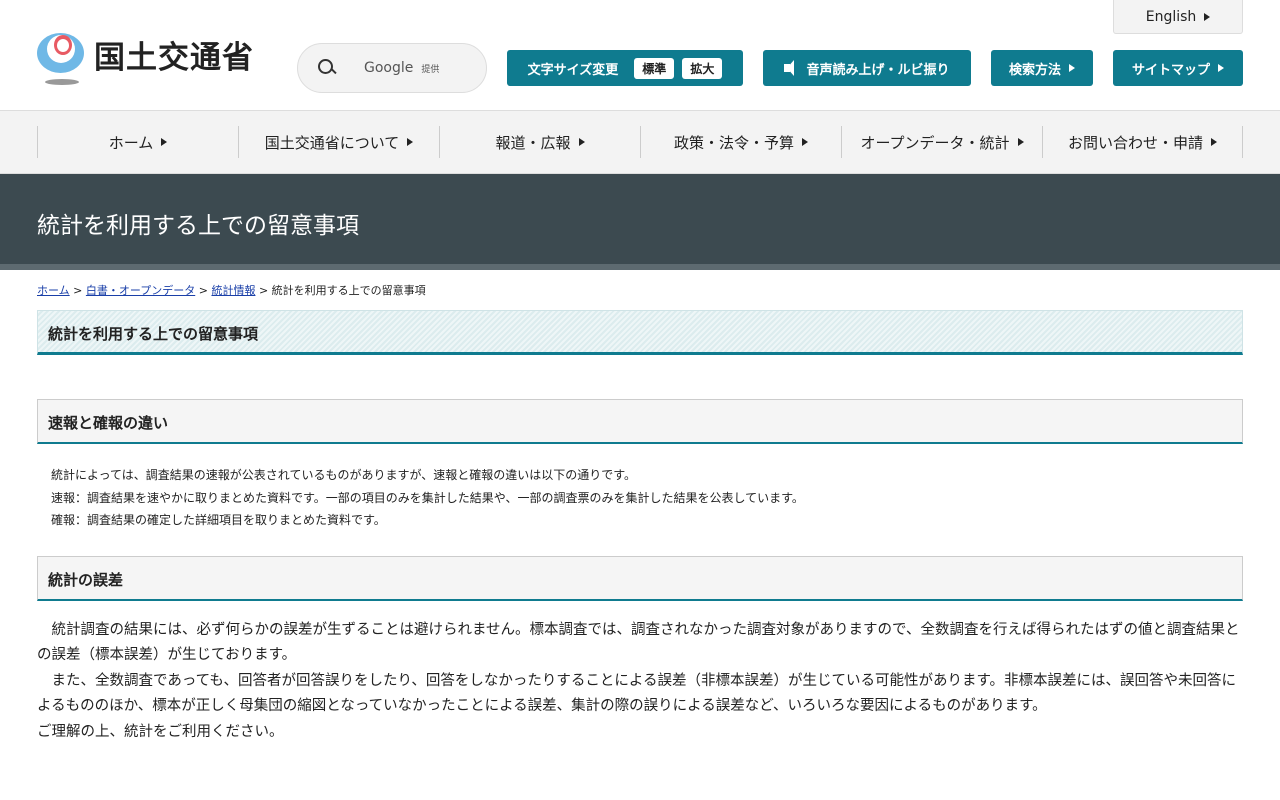 The width and height of the screenshot is (1280, 800). Describe the element at coordinates (625, 68) in the screenshot. I see `font-size-control: 文字サイズ変更 標準 拡大` at that location.